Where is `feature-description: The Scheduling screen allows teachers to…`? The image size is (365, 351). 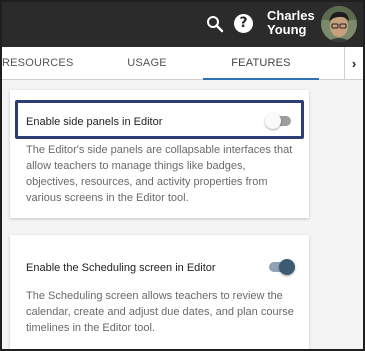 feature-description: The Scheduling screen allows teachers to… is located at coordinates (160, 312).